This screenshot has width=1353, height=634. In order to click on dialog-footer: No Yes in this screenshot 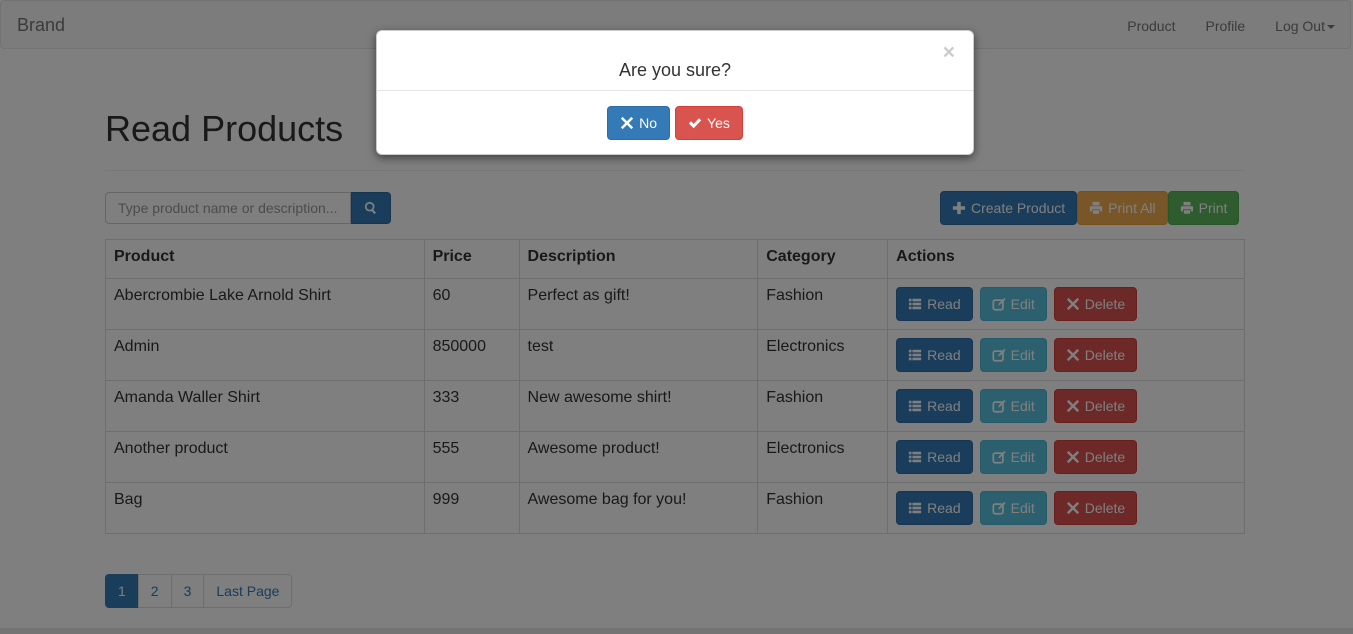, I will do `click(675, 123)`.